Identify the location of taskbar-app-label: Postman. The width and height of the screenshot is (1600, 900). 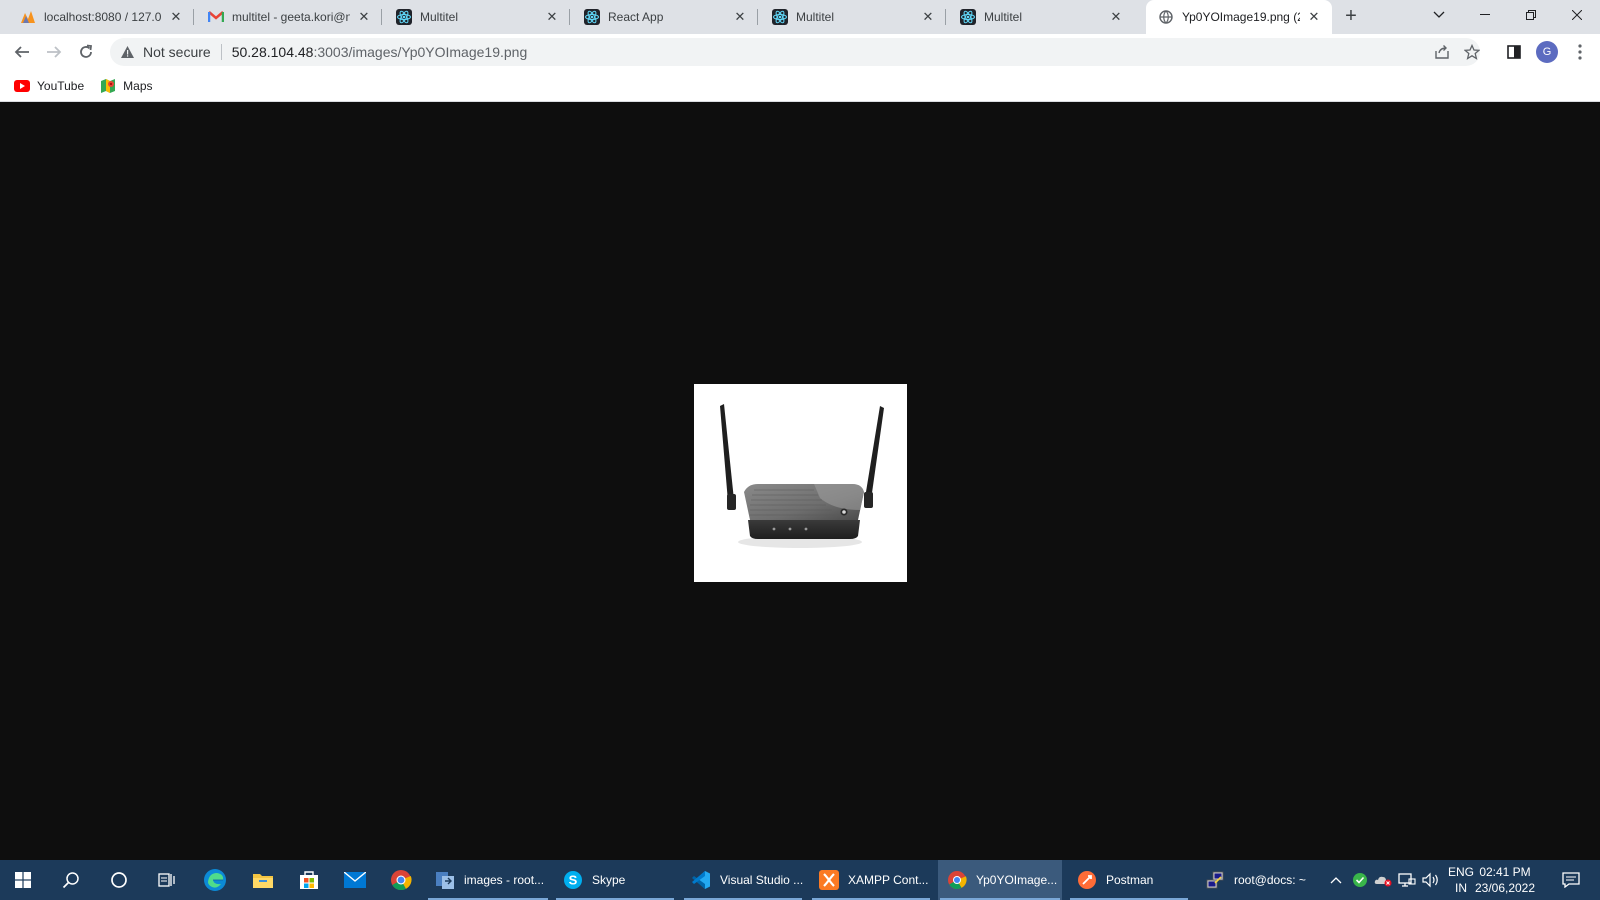
(1130, 880).